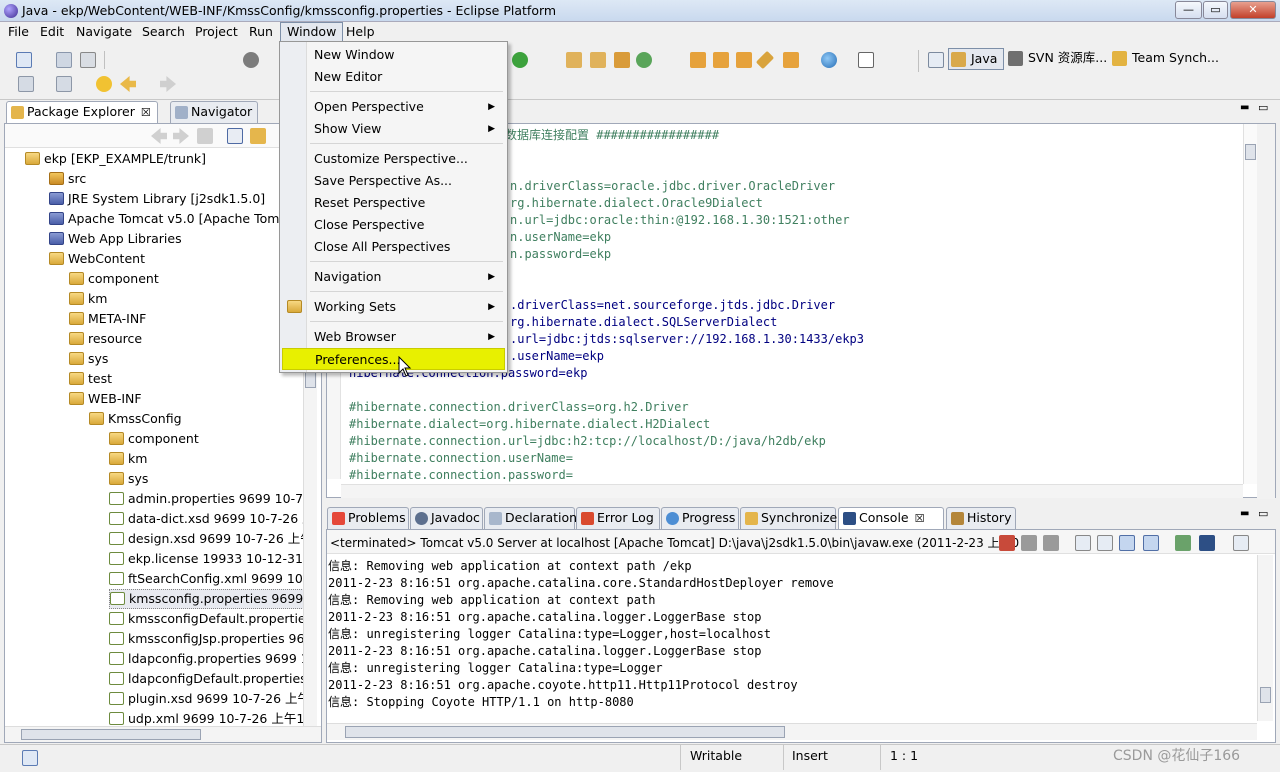 Image resolution: width=1280 pixels, height=772 pixels. What do you see at coordinates (1244, 107) in the screenshot?
I see `editor-minimize-icon: ▬` at bounding box center [1244, 107].